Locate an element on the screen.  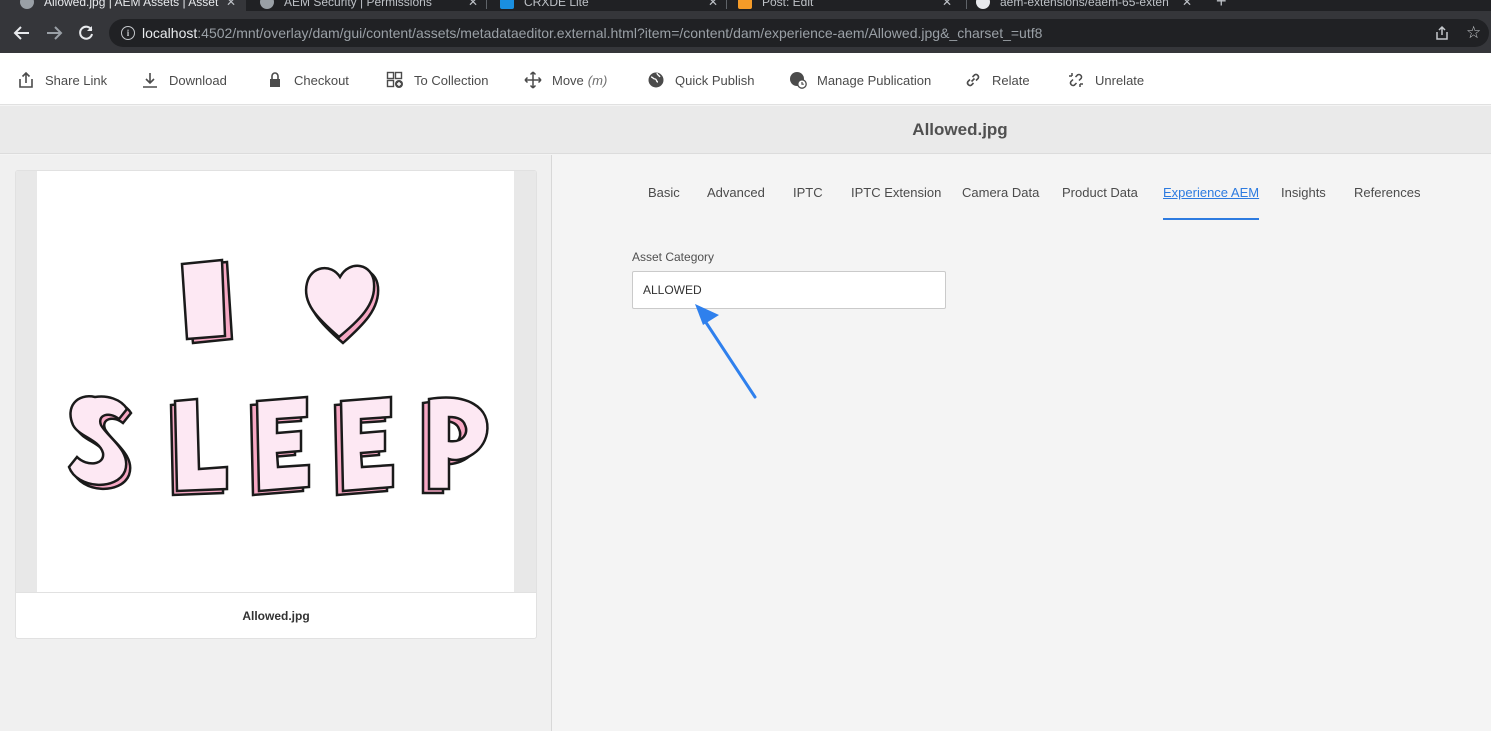
checkout-button: Checkout is located at coordinates (307, 80).